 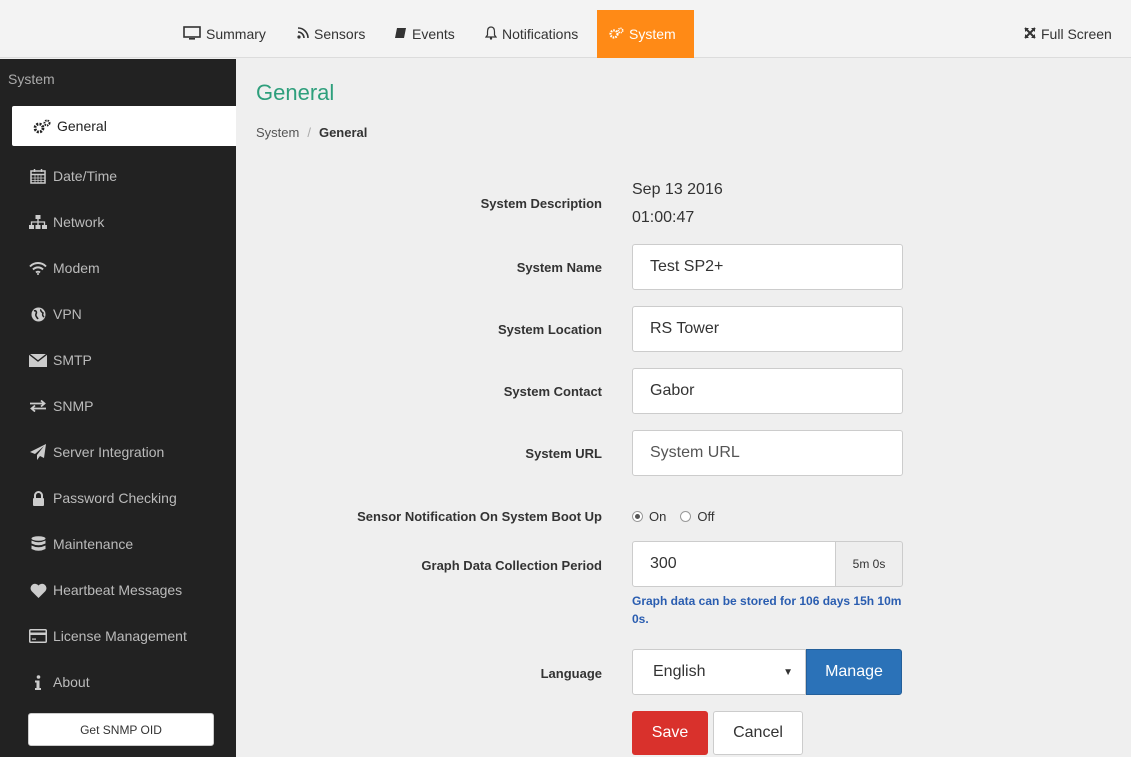 I want to click on sidebar-item-datetime: Date/Time, so click(x=118, y=176).